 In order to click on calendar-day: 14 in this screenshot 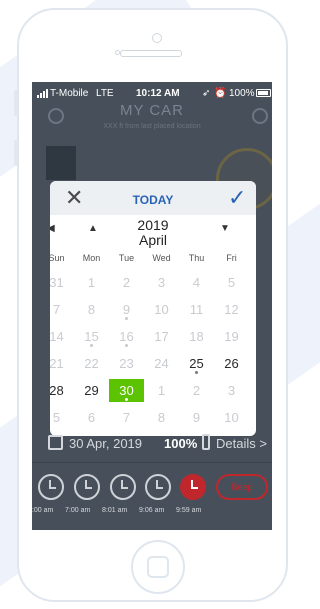, I will do `click(62, 336)`.